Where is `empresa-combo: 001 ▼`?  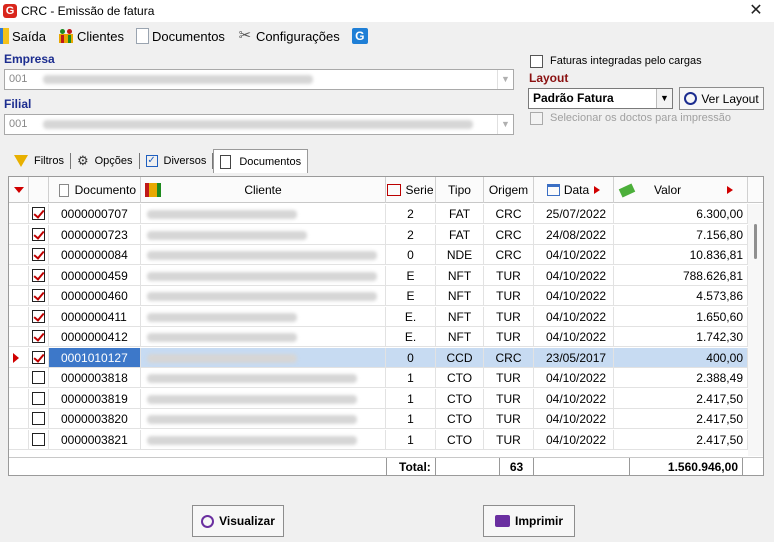
empresa-combo: 001 ▼ is located at coordinates (259, 79).